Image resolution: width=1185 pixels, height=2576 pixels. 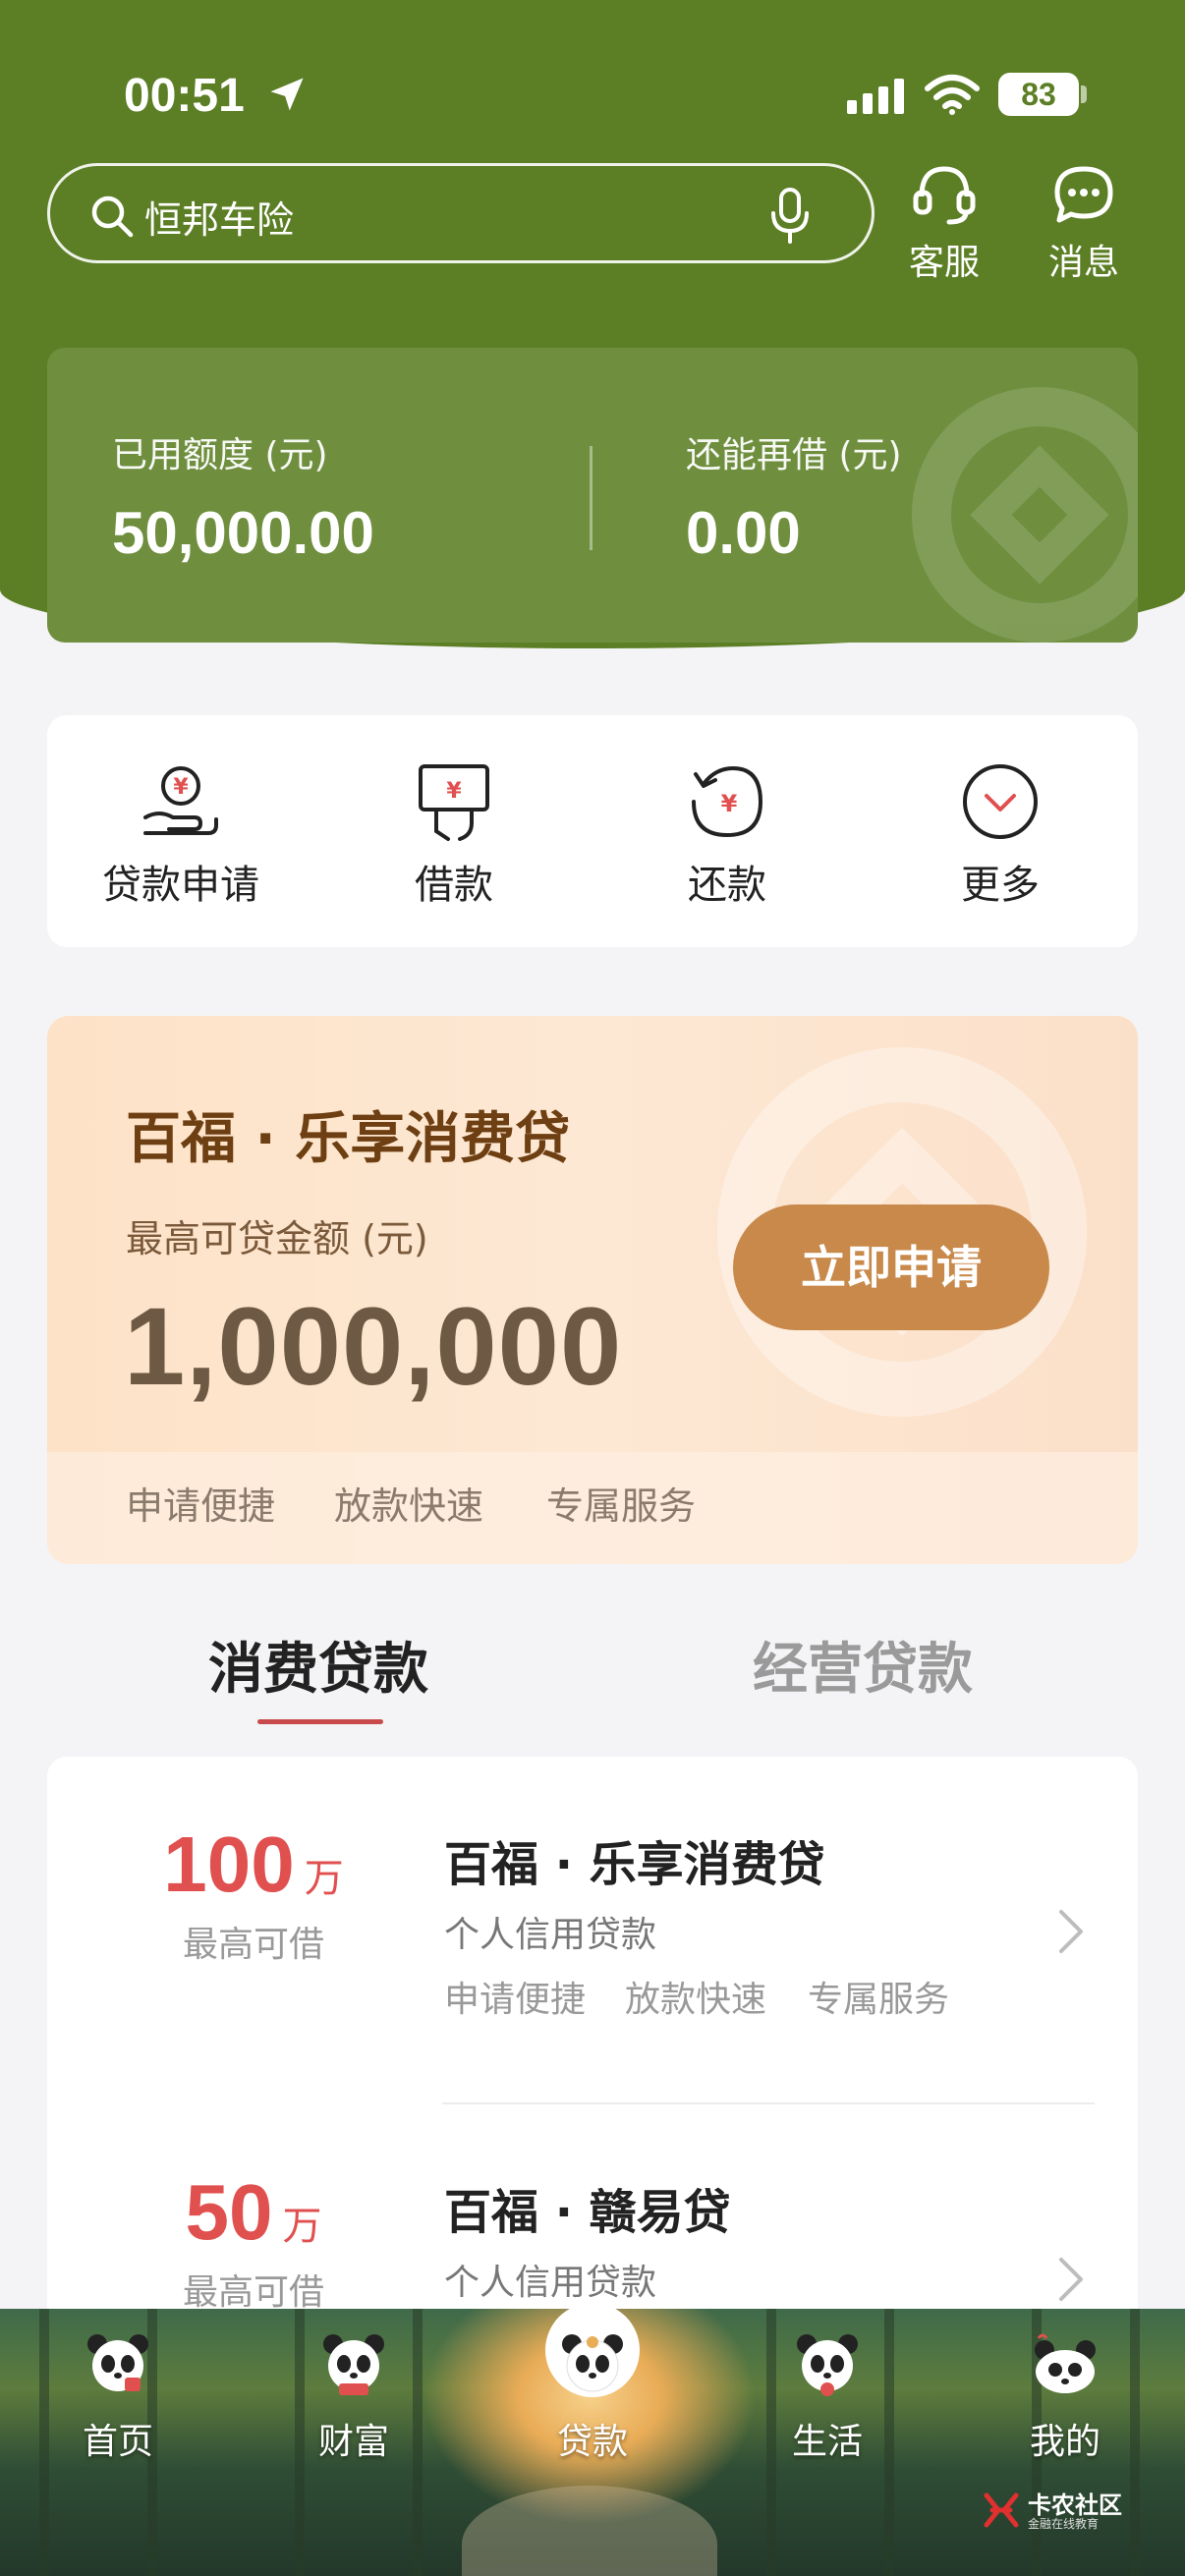 What do you see at coordinates (1065, 2442) in the screenshot?
I see `tab-mine-label: 我的` at bounding box center [1065, 2442].